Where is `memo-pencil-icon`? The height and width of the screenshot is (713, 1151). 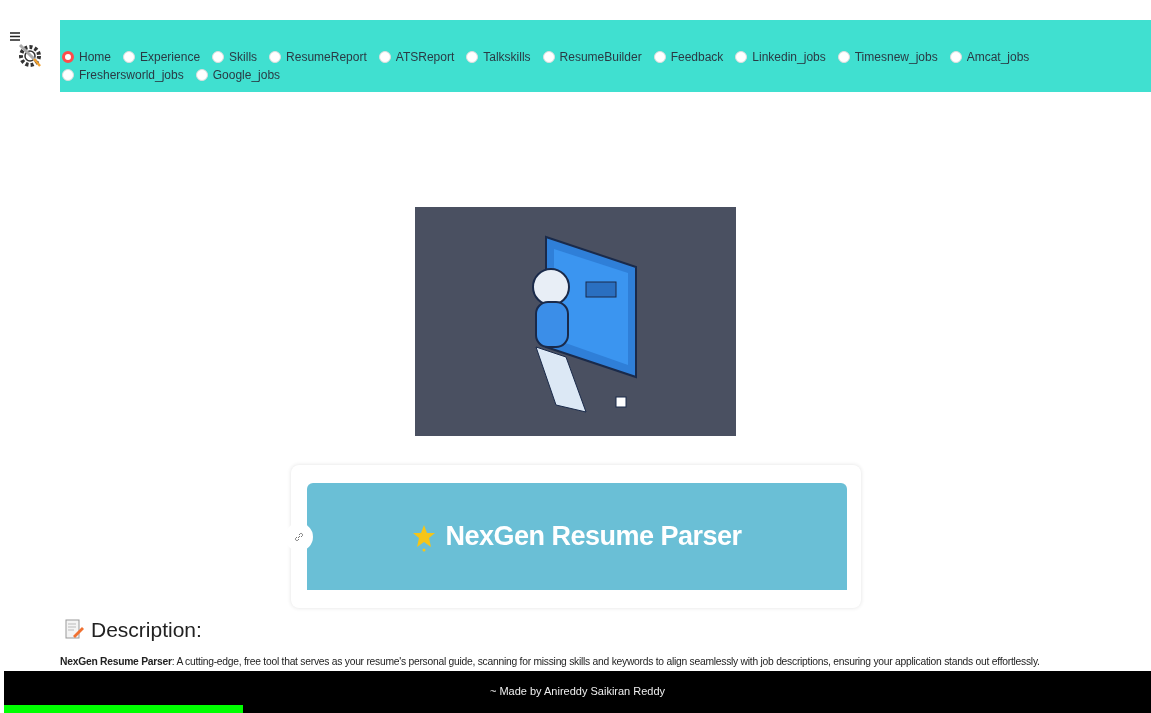
memo-pencil-icon is located at coordinates (75, 630).